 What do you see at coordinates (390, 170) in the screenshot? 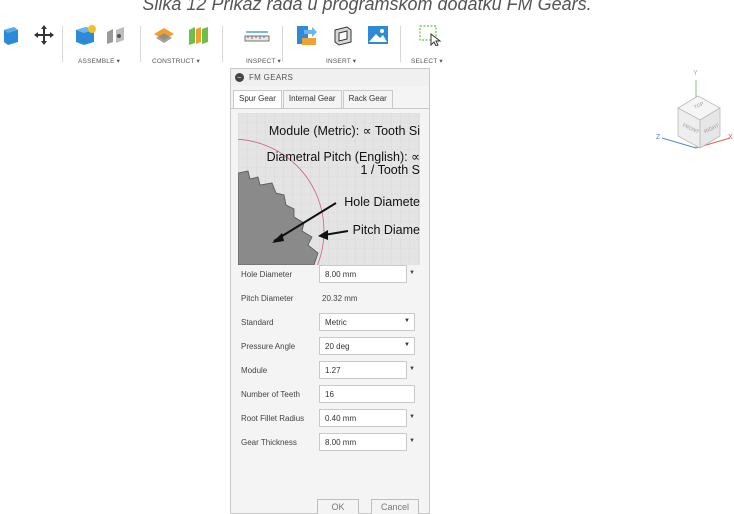
I see `diagram-tooth-text: 1 / Tooth S` at bounding box center [390, 170].